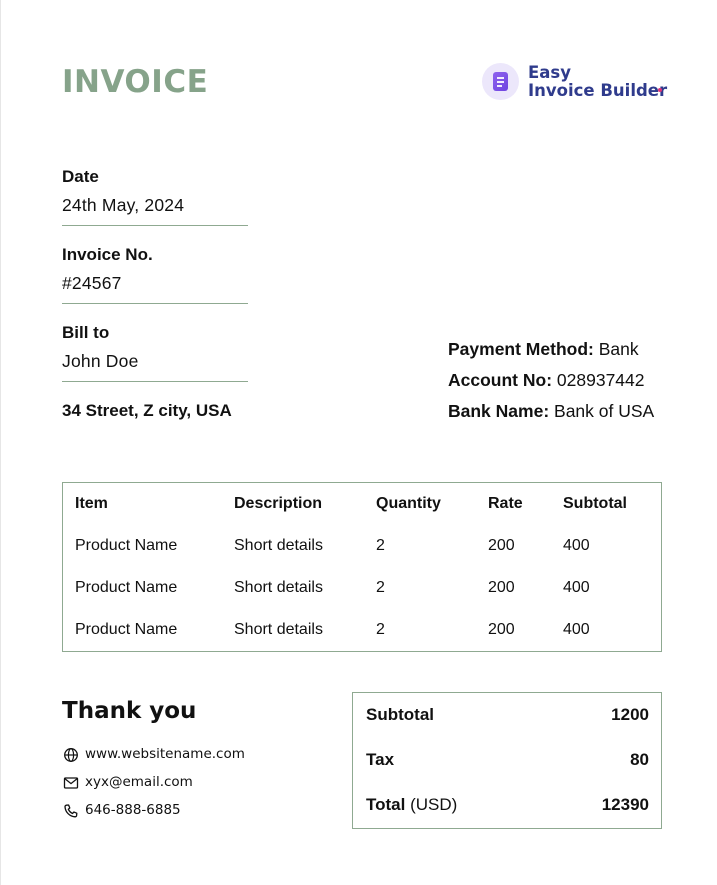 Image resolution: width=717 pixels, height=885 pixels. What do you see at coordinates (549, 72) in the screenshot?
I see `brand-name-line1: Easy` at bounding box center [549, 72].